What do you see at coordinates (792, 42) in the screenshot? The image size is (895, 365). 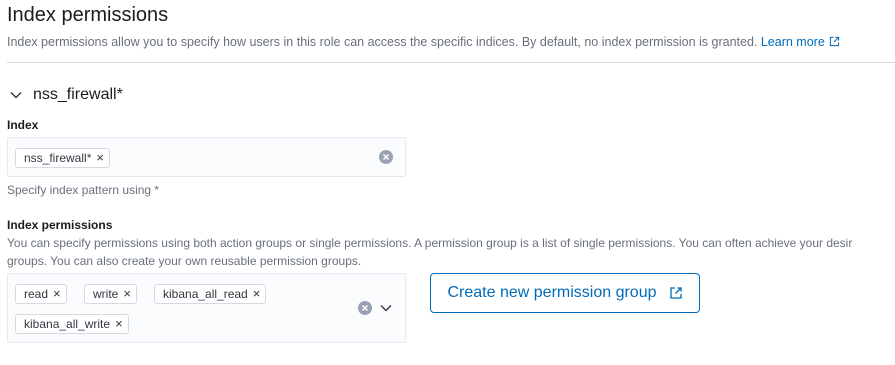 I see `learn-more-label: Learn more` at bounding box center [792, 42].